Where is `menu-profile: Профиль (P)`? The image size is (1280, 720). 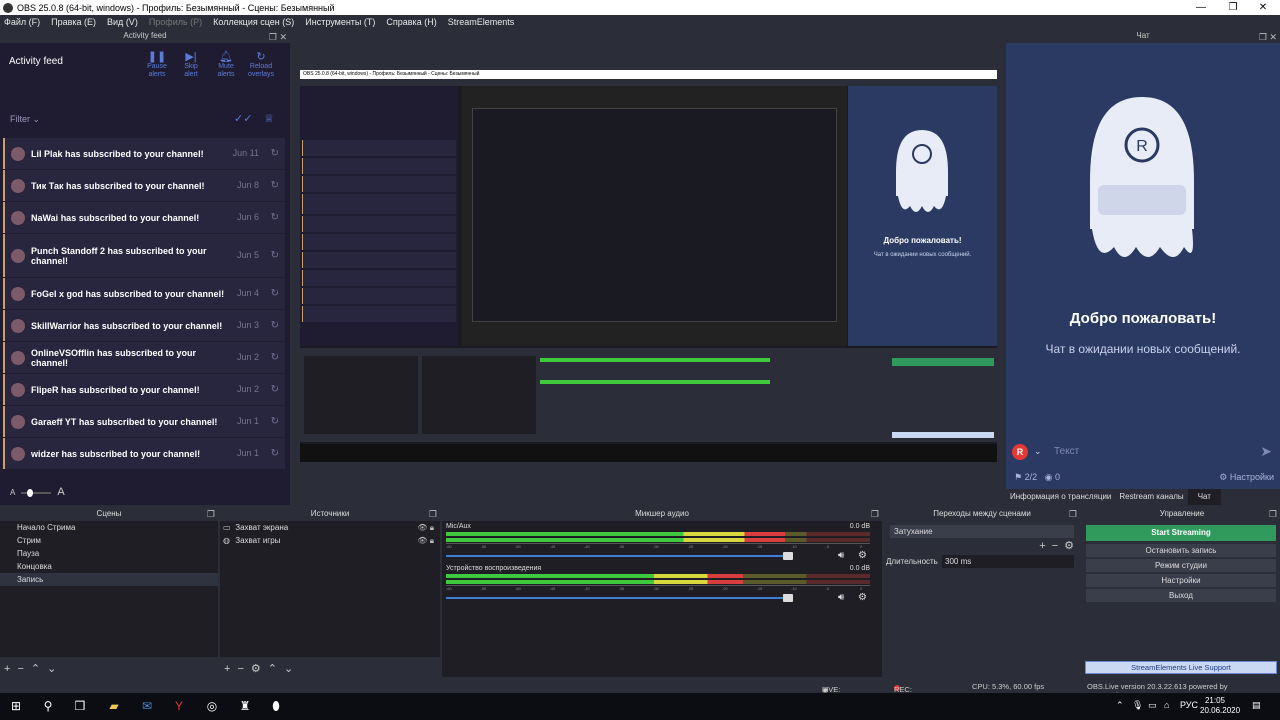 menu-profile: Профиль (P) is located at coordinates (175, 22).